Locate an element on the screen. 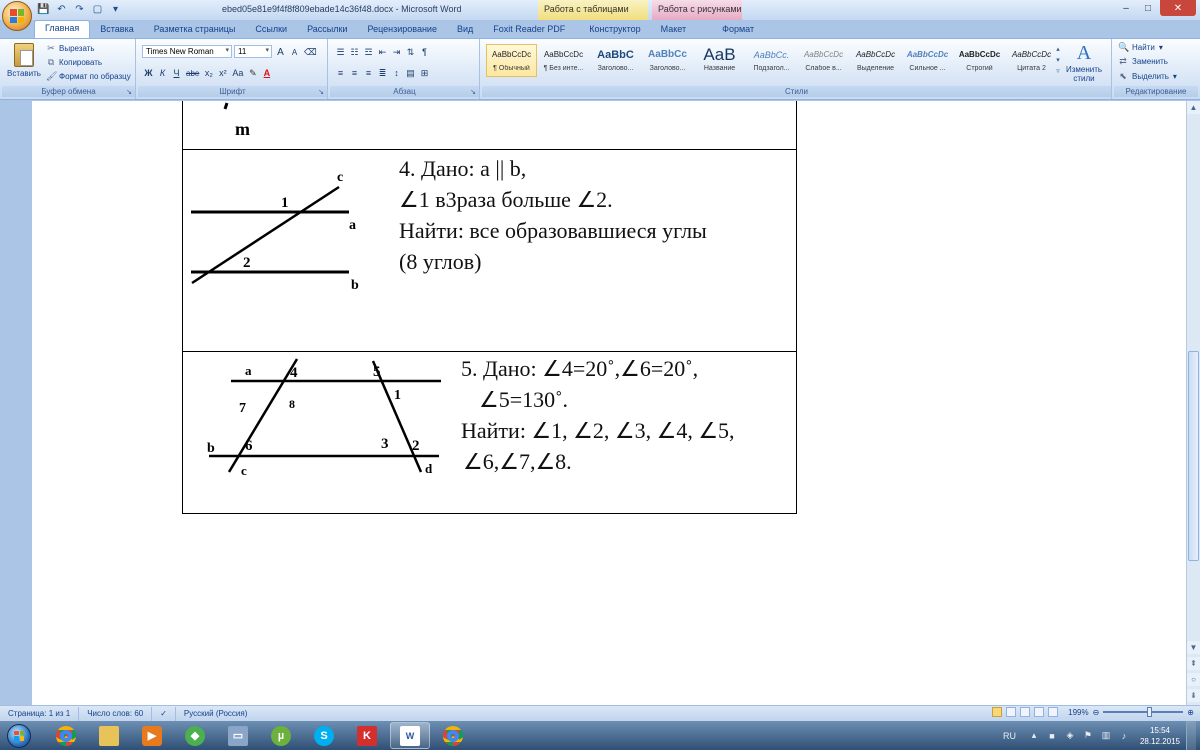  shrink-font-button: A is located at coordinates (294, 52).